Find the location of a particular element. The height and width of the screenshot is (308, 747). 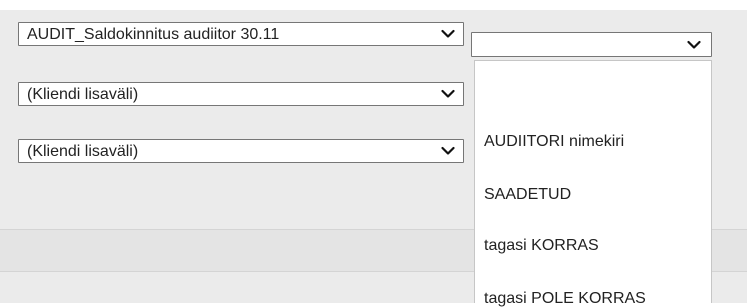

client-field-select-2-value: (Kliendi lisaväli) is located at coordinates (83, 151).